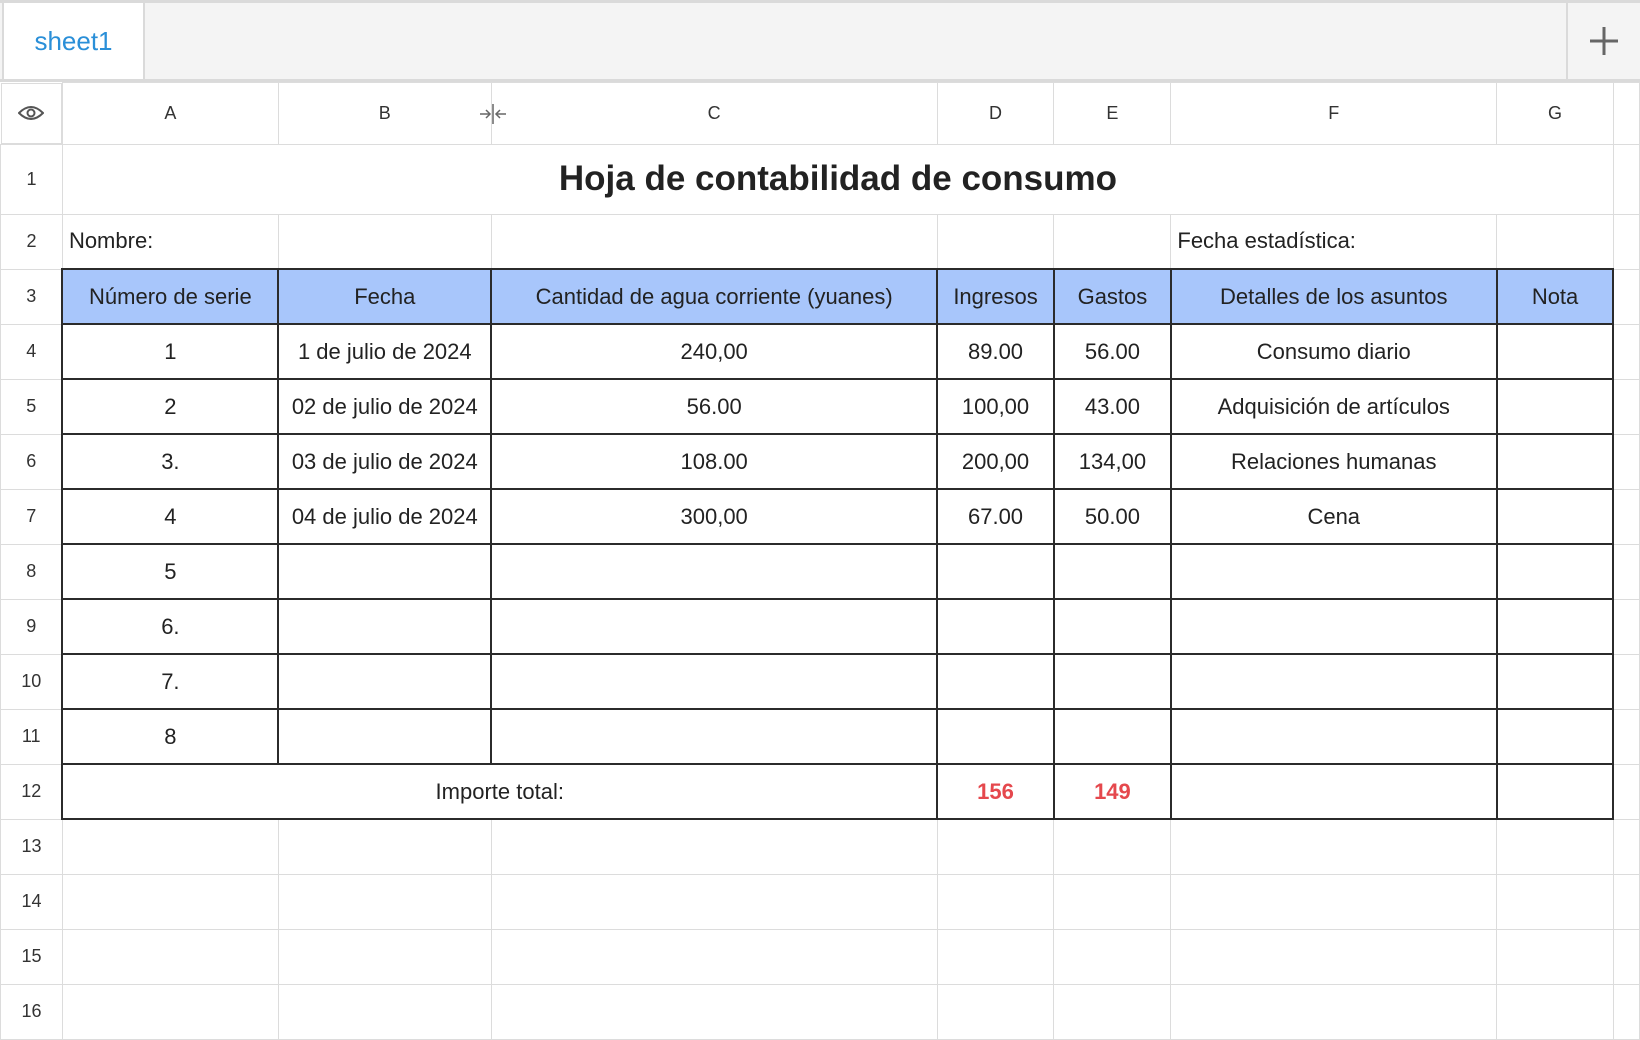 The image size is (1640, 1040). Describe the element at coordinates (1112, 516) in the screenshot. I see `cell: 50.00` at that location.